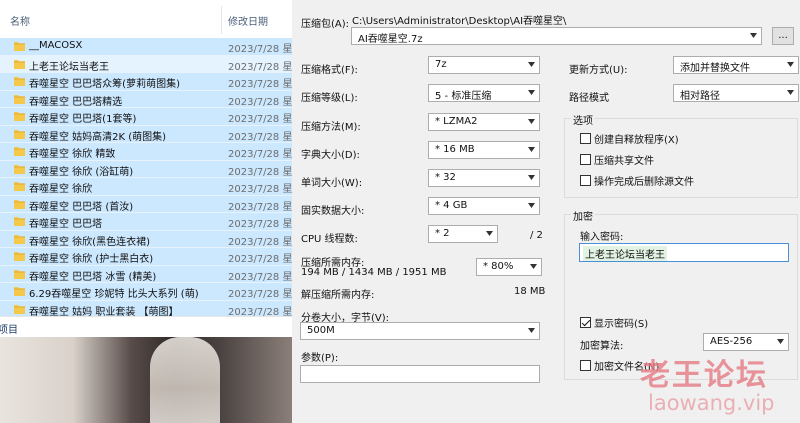  Describe the element at coordinates (146, 152) in the screenshot. I see `file-row: 吞噬星空 徐欣 精致 2023/7/28 星` at that location.